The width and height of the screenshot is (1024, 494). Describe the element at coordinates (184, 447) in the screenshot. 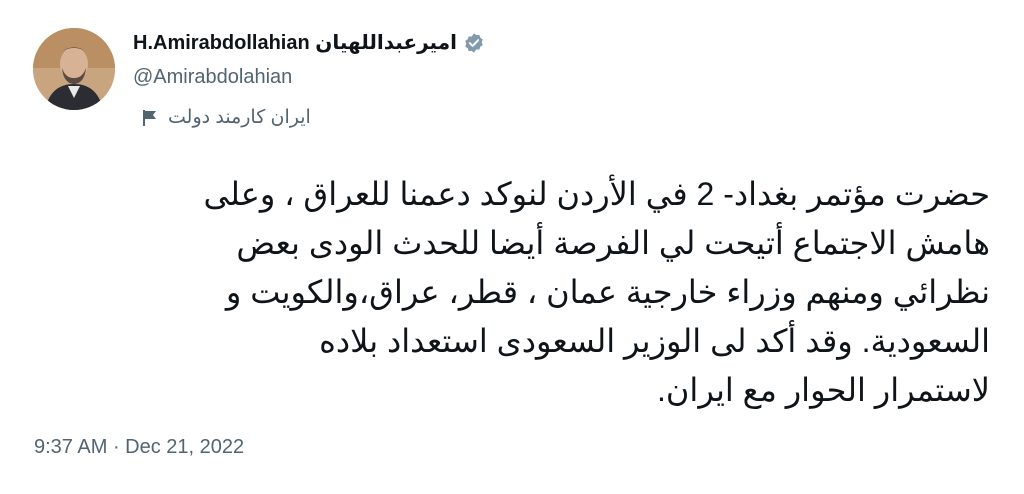

I see `tweet-date: Dec 21, 2022` at that location.